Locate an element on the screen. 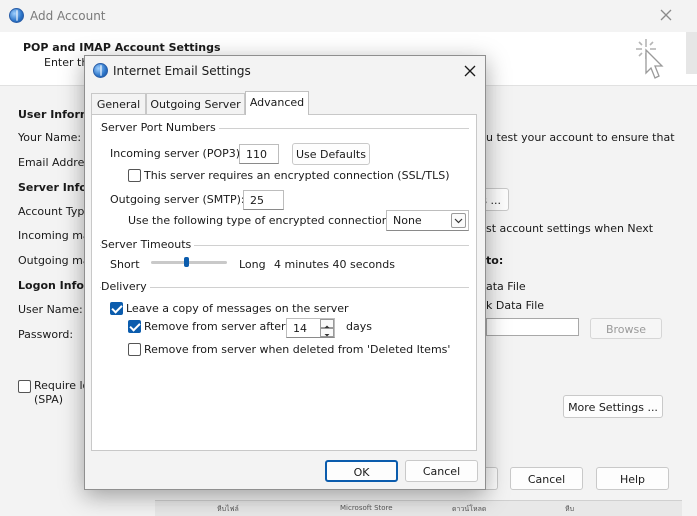 The width and height of the screenshot is (697, 516). tab-outgoing-server: Outgoing Server is located at coordinates (195, 103).